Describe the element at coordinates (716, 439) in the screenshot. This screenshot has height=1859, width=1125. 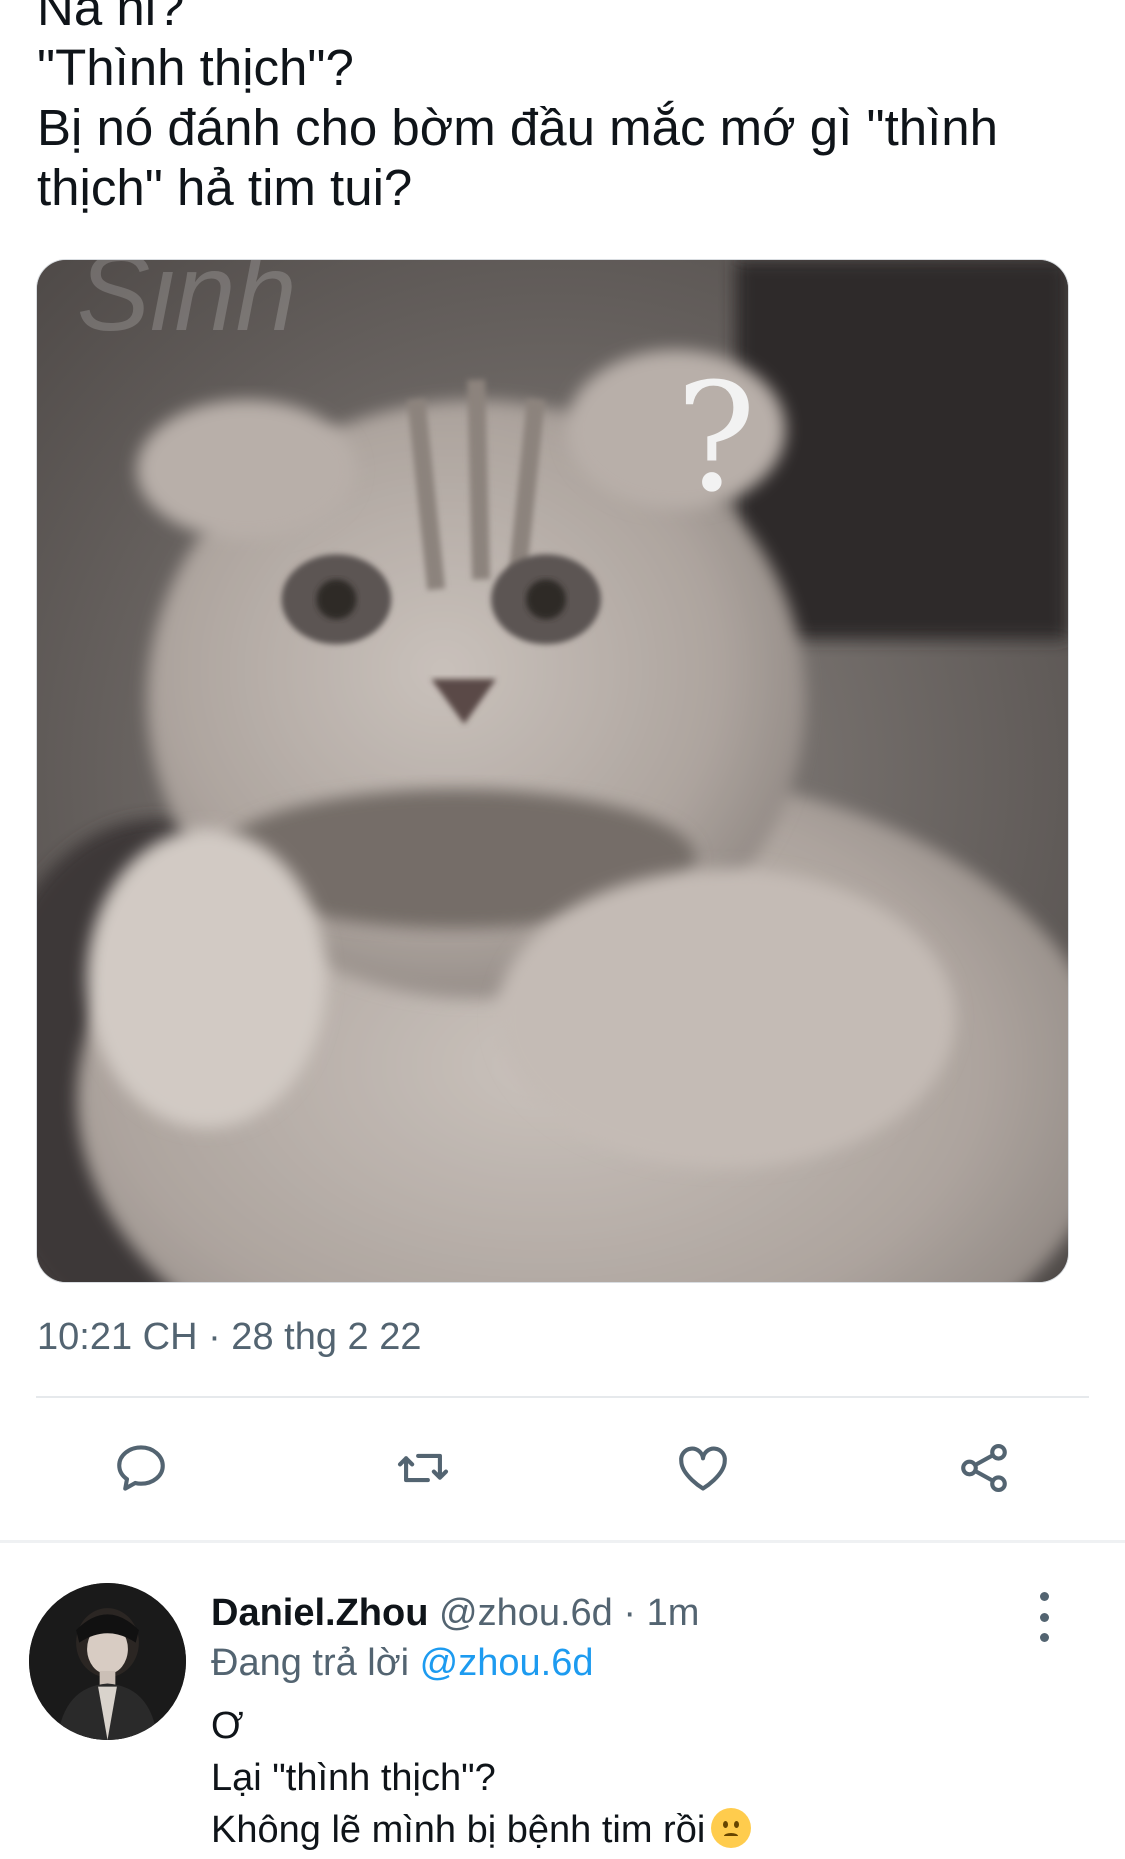
I see `question-mark-overlay: ?` at that location.